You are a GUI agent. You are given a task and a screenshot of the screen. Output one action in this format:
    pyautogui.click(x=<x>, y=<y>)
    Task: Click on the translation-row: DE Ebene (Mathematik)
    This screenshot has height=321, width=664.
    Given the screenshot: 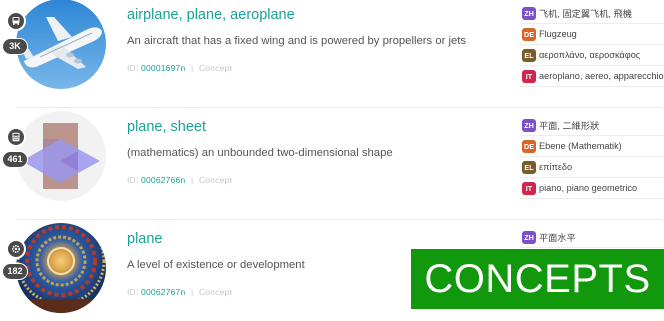 What is the action you would take?
    pyautogui.click(x=592, y=146)
    